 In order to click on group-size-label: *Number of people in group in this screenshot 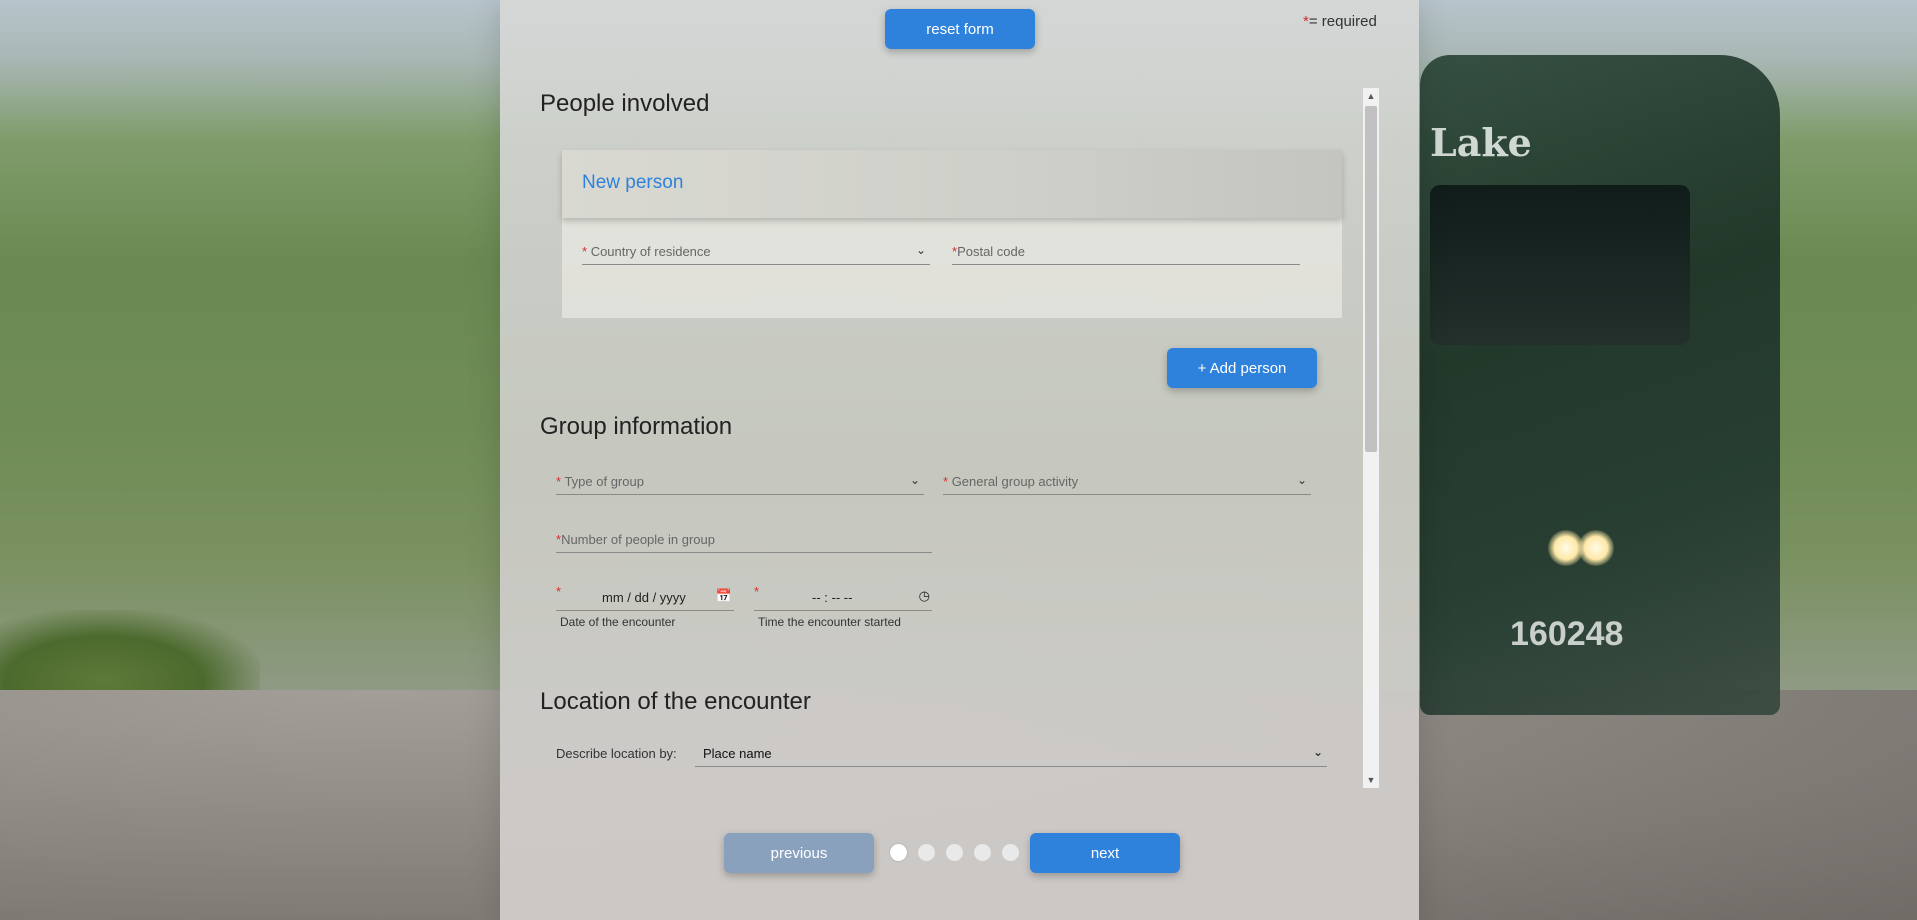, I will do `click(635, 539)`.